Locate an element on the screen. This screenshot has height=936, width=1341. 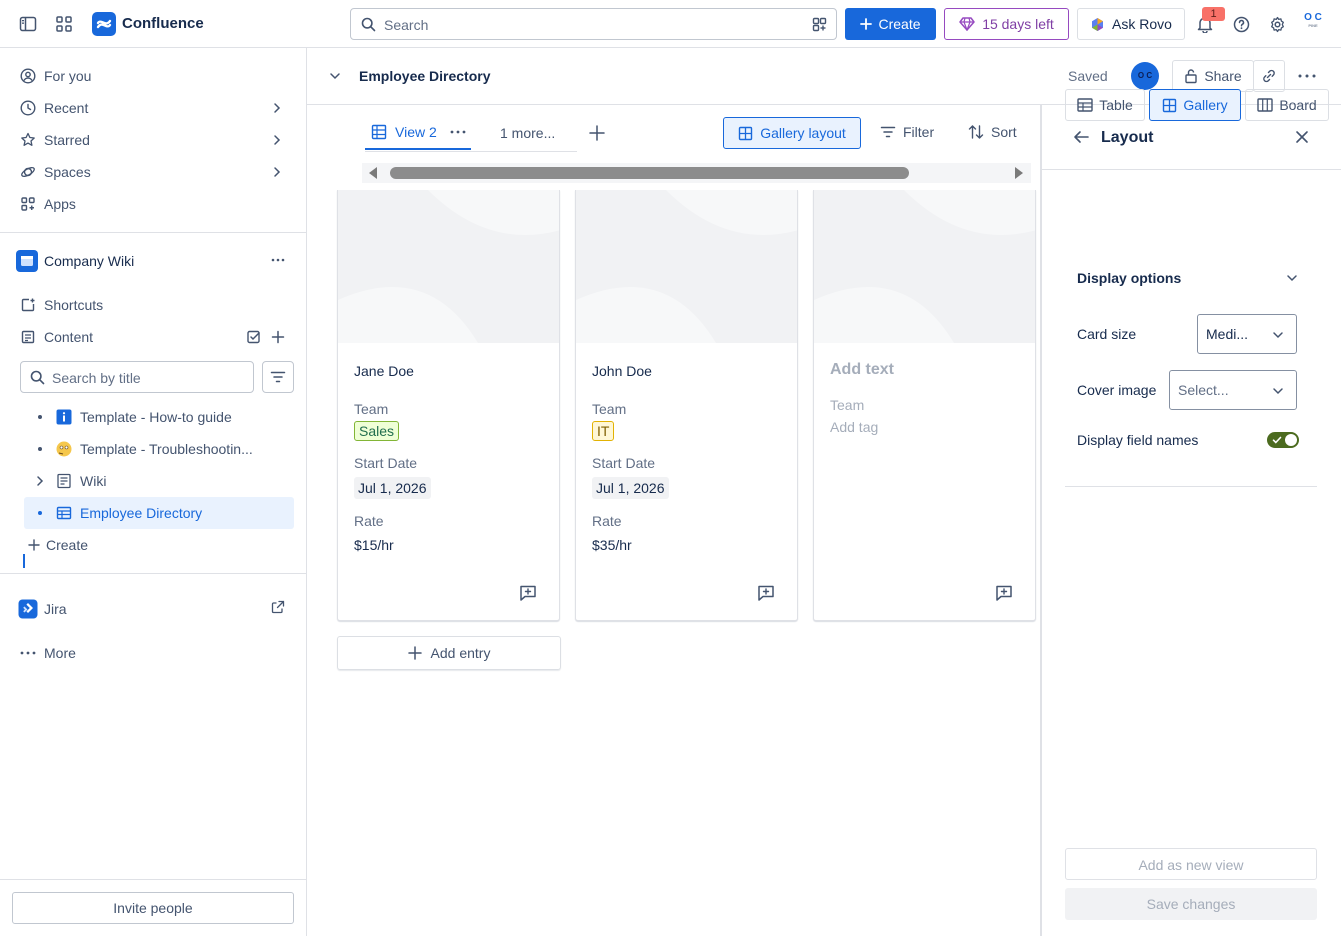
thinking-emoji-icon is located at coordinates (68, 449).